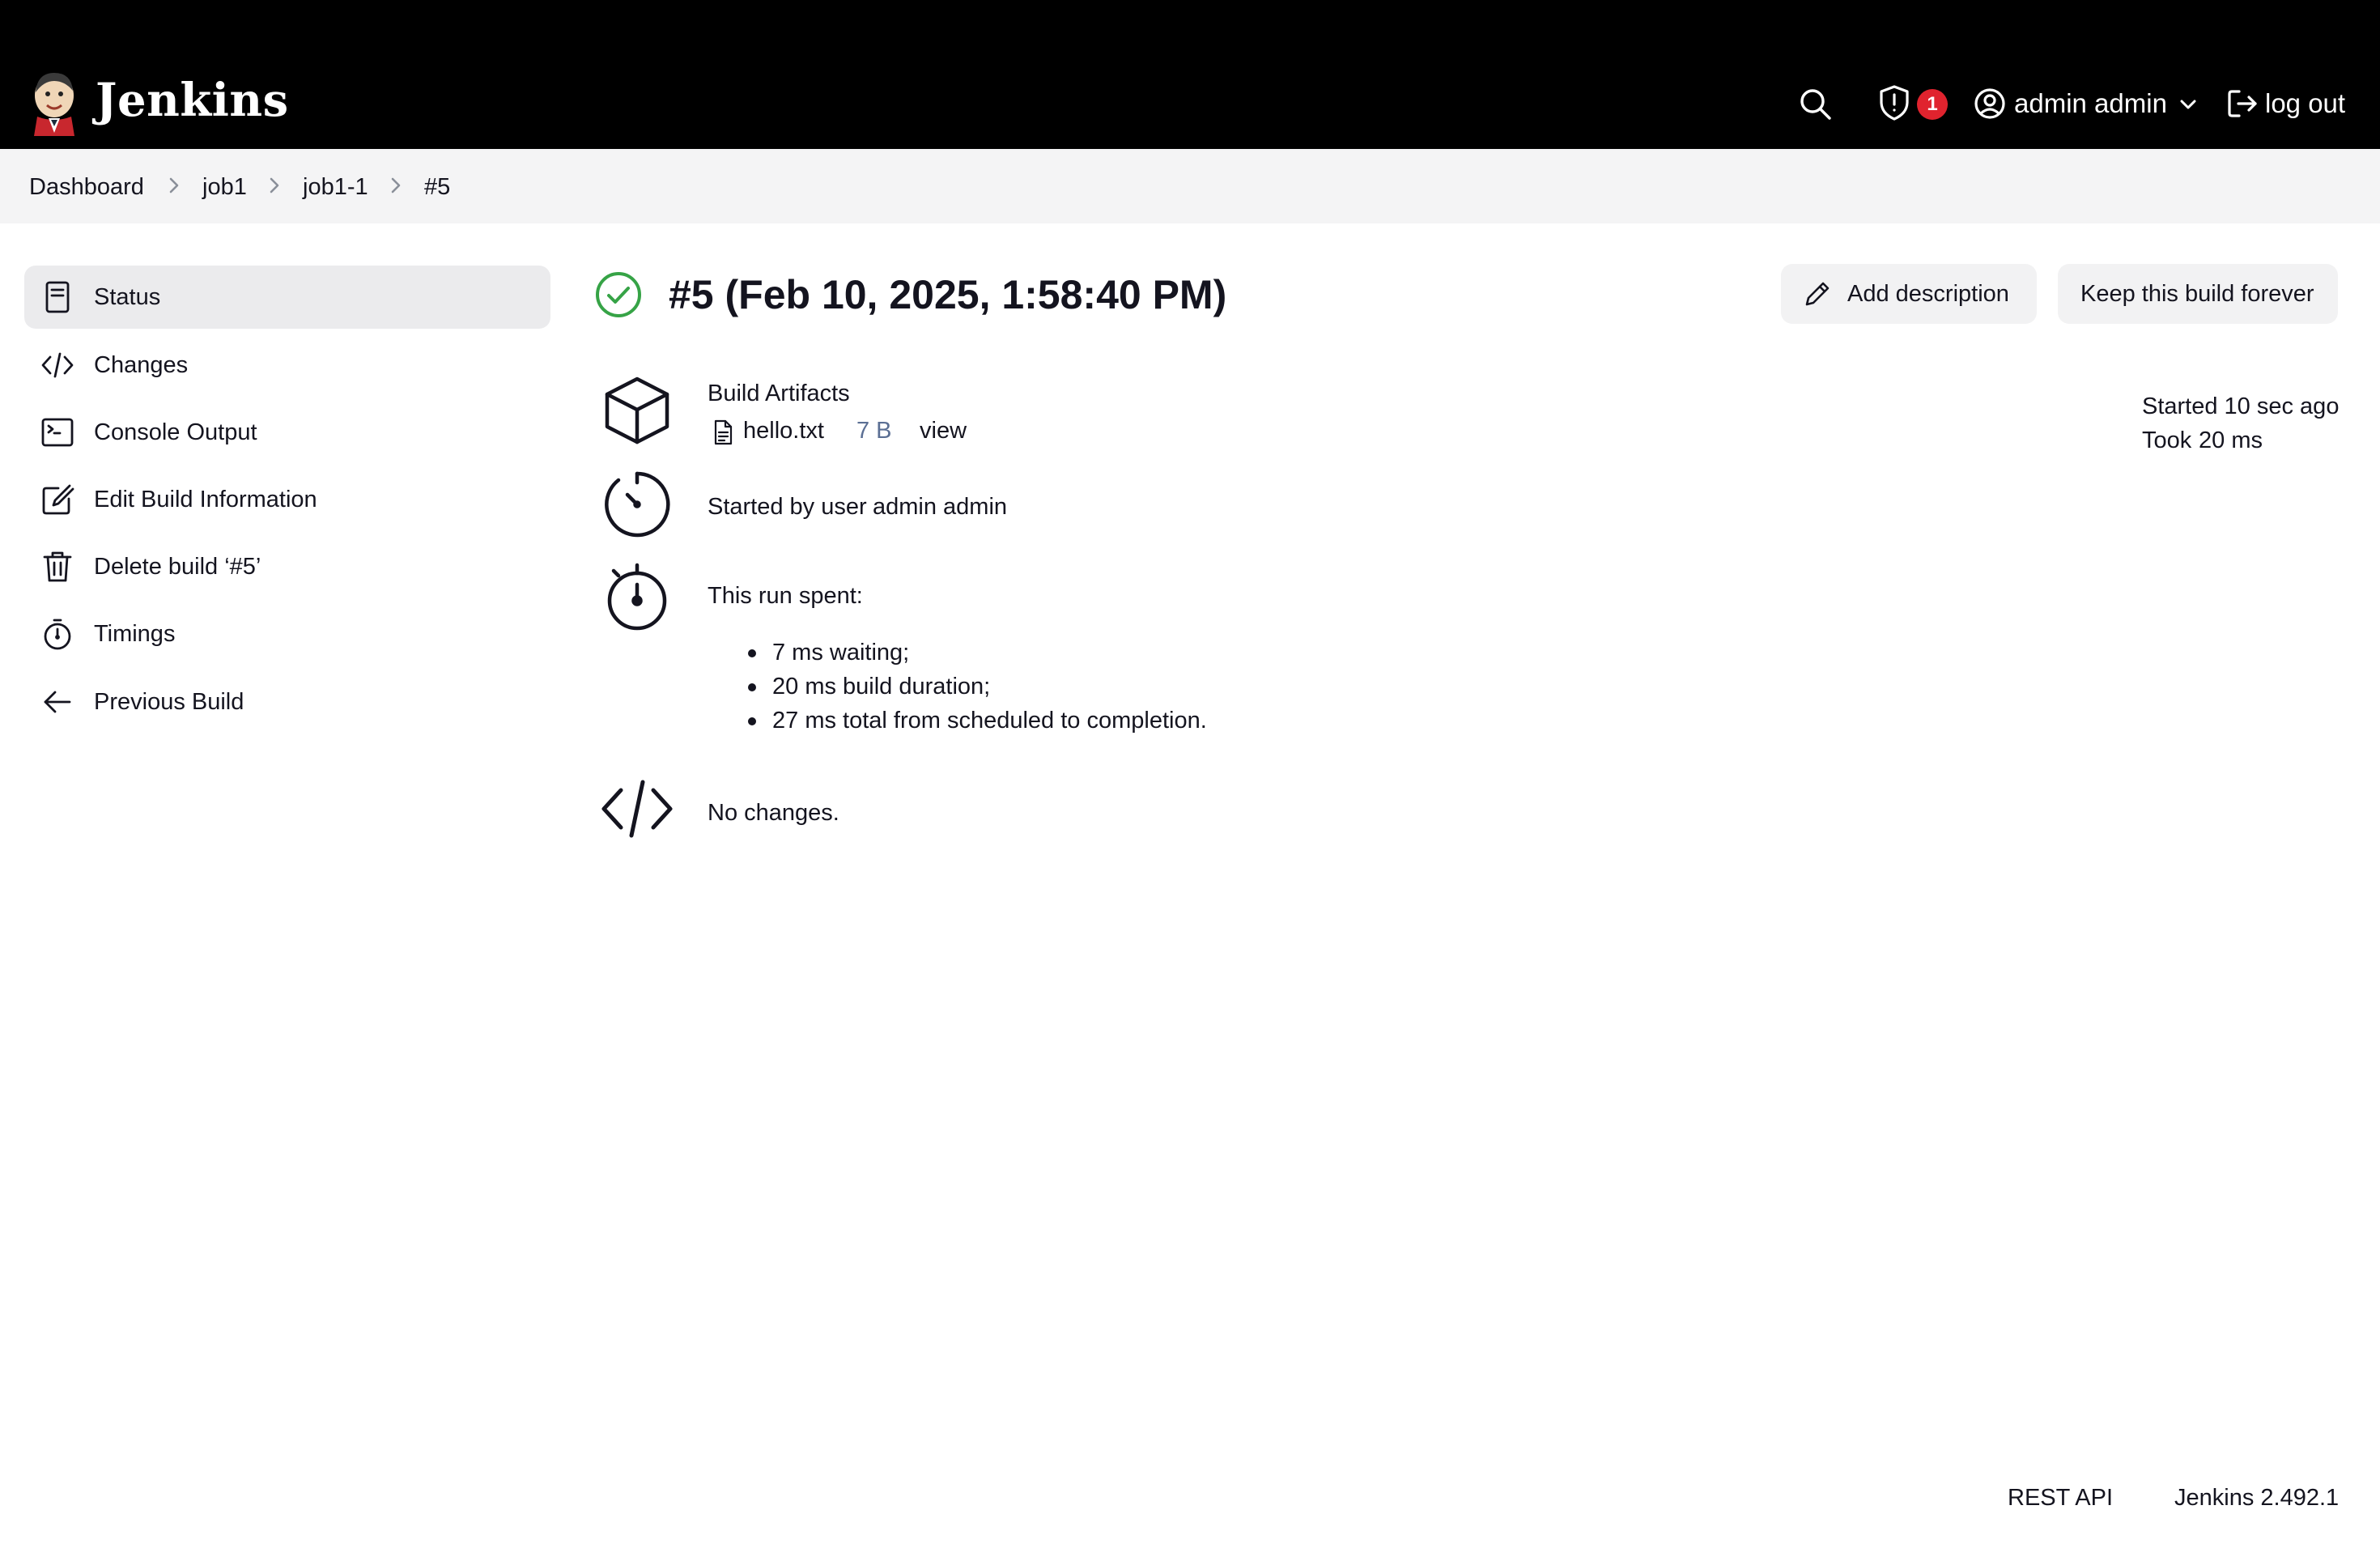 The width and height of the screenshot is (2380, 1548). What do you see at coordinates (637, 504) in the screenshot?
I see `timer-icon` at bounding box center [637, 504].